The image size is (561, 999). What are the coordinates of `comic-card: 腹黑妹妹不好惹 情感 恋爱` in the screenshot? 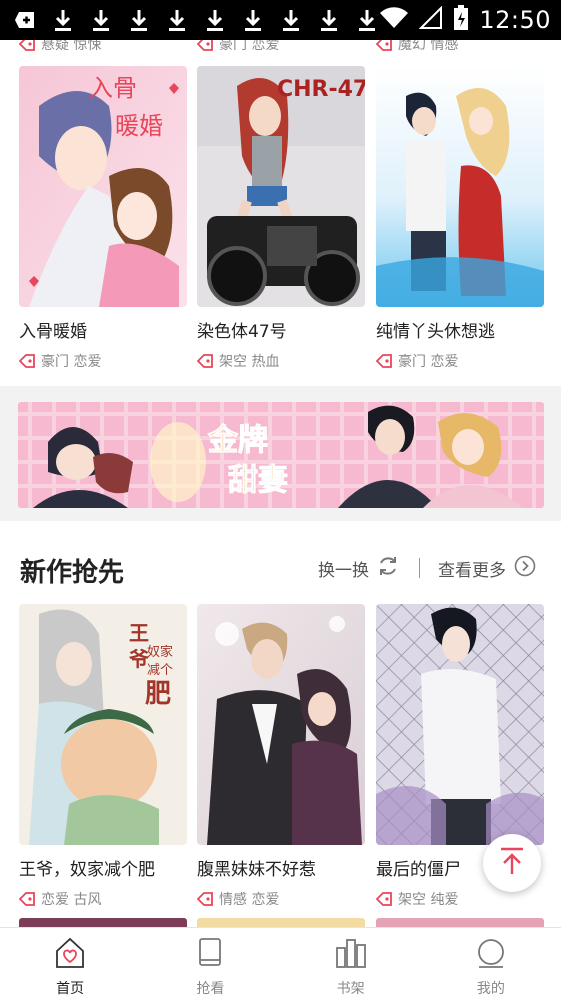 It's located at (280, 756).